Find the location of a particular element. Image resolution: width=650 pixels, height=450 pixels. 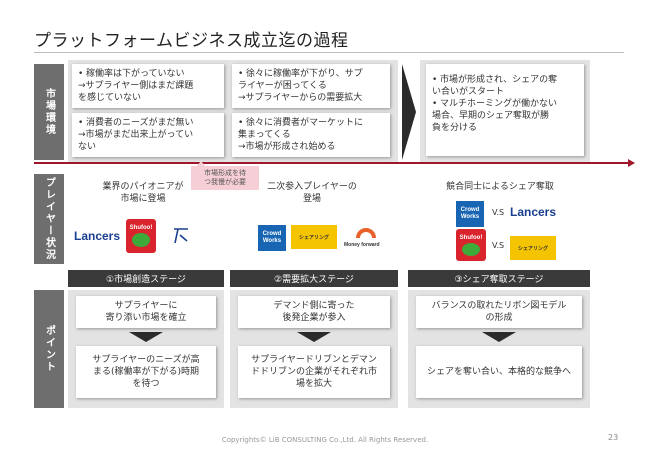

point-text: サプライヤーのニーズが高 is located at coordinates (146, 360).